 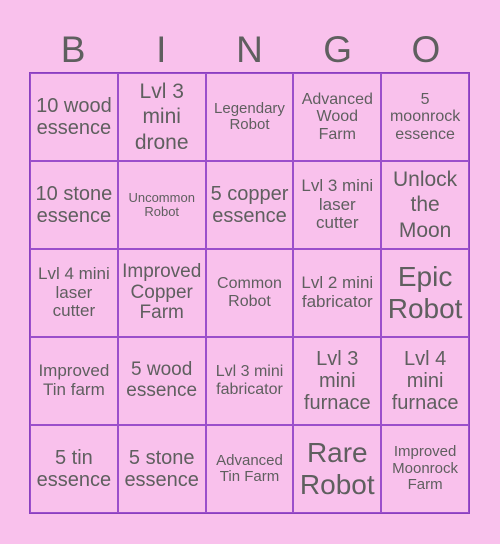 What do you see at coordinates (337, 205) in the screenshot?
I see `bingo-cell: Lvl 3 mini laser cutter` at bounding box center [337, 205].